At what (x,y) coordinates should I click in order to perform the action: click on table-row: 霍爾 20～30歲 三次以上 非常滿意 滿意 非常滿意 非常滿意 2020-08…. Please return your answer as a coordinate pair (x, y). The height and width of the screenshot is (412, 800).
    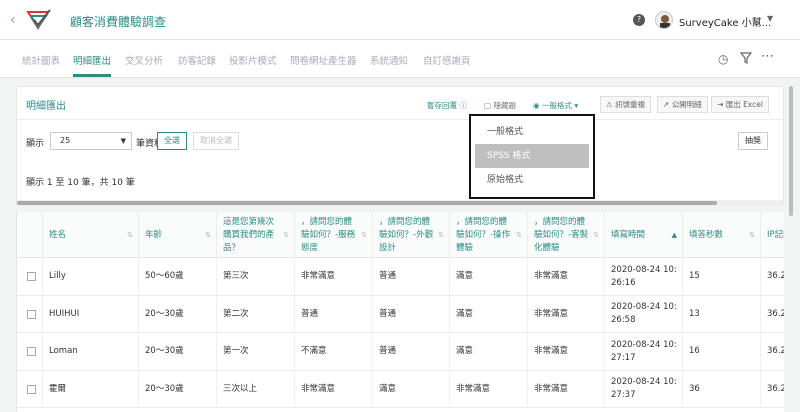
    Looking at the image, I should click on (400, 389).